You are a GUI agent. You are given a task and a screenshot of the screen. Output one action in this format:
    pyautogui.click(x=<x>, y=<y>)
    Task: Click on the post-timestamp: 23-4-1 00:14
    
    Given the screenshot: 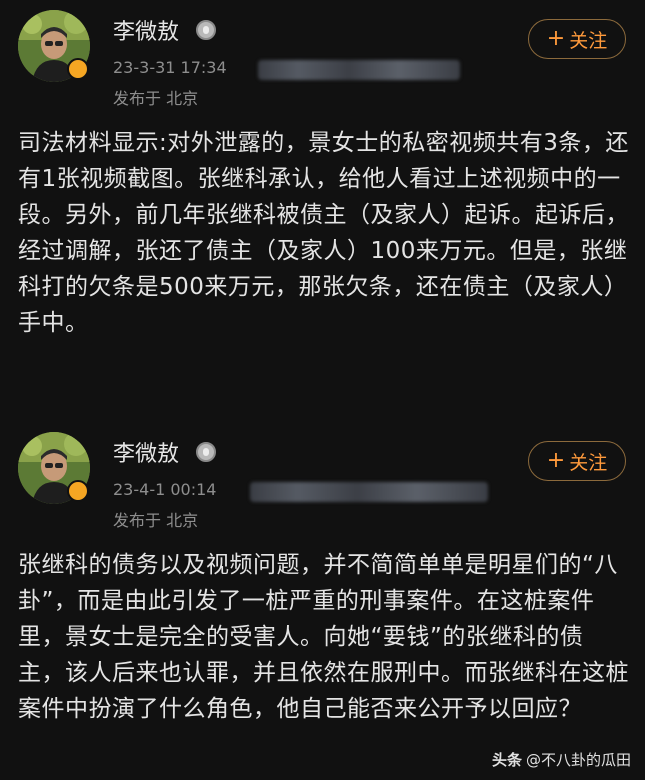 What is the action you would take?
    pyautogui.click(x=165, y=489)
    